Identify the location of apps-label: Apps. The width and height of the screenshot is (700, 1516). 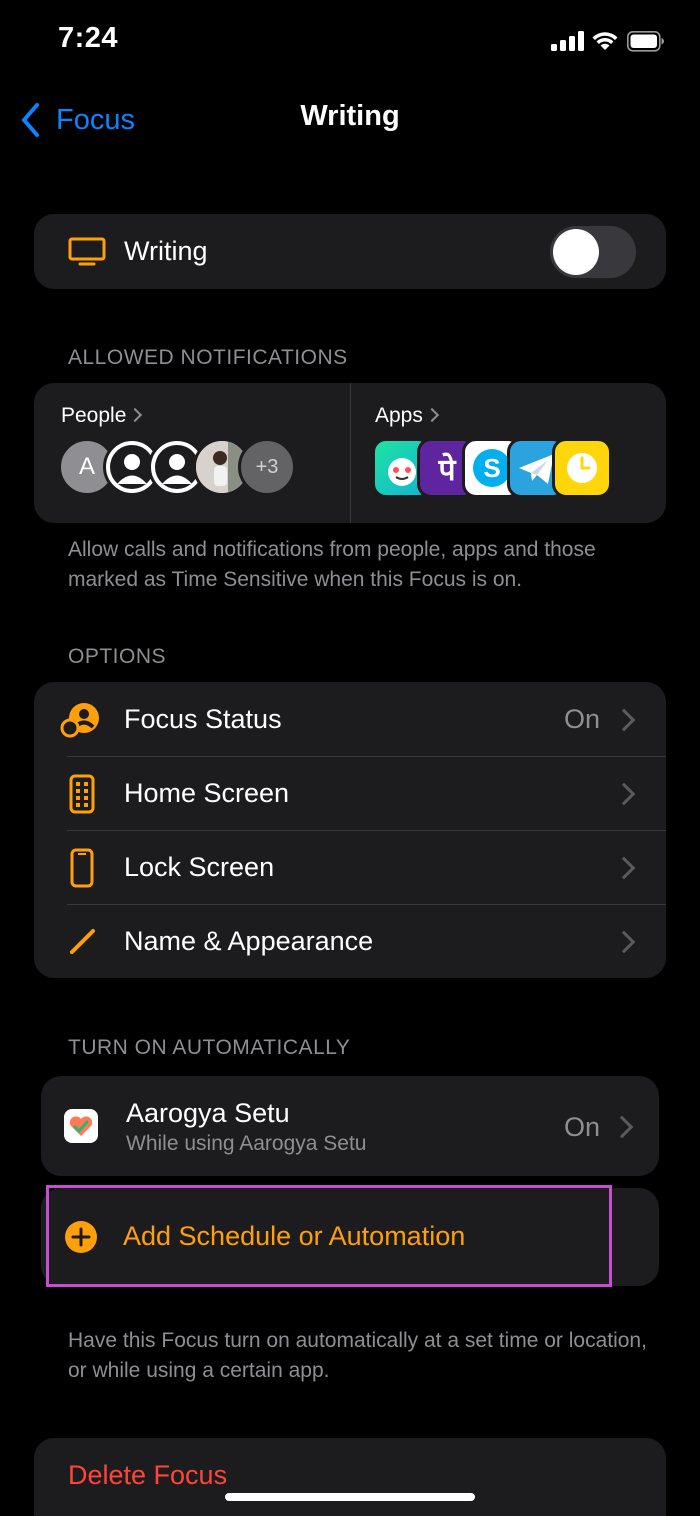
(407, 416).